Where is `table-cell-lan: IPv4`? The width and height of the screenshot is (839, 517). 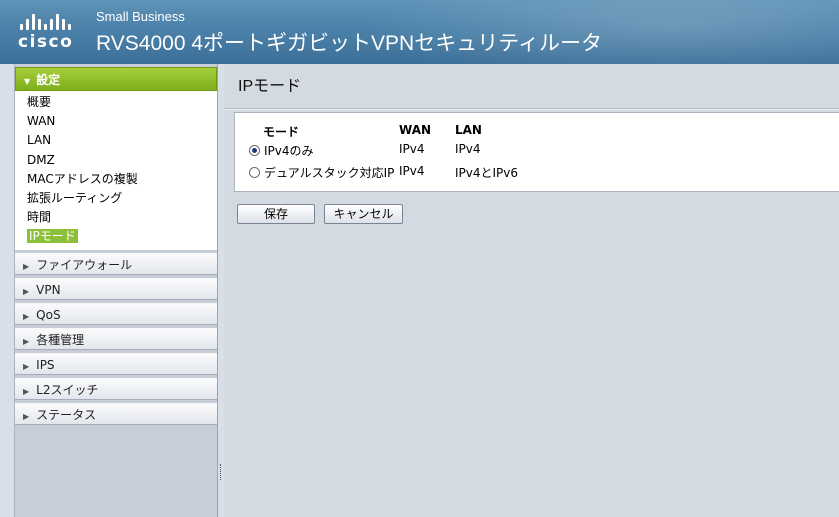
table-cell-lan: IPv4 is located at coordinates (468, 149).